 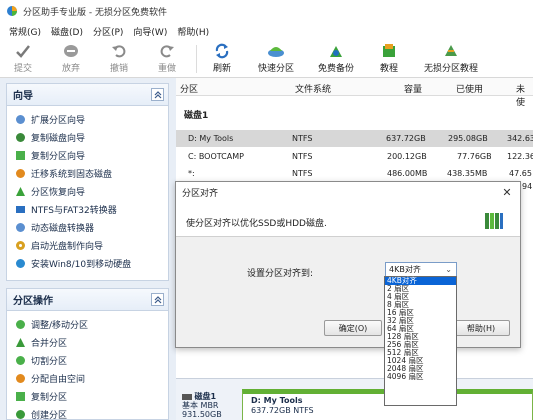 I want to click on window-title: 分区助手专业版 - 无损分区免费软件, so click(x=95, y=12).